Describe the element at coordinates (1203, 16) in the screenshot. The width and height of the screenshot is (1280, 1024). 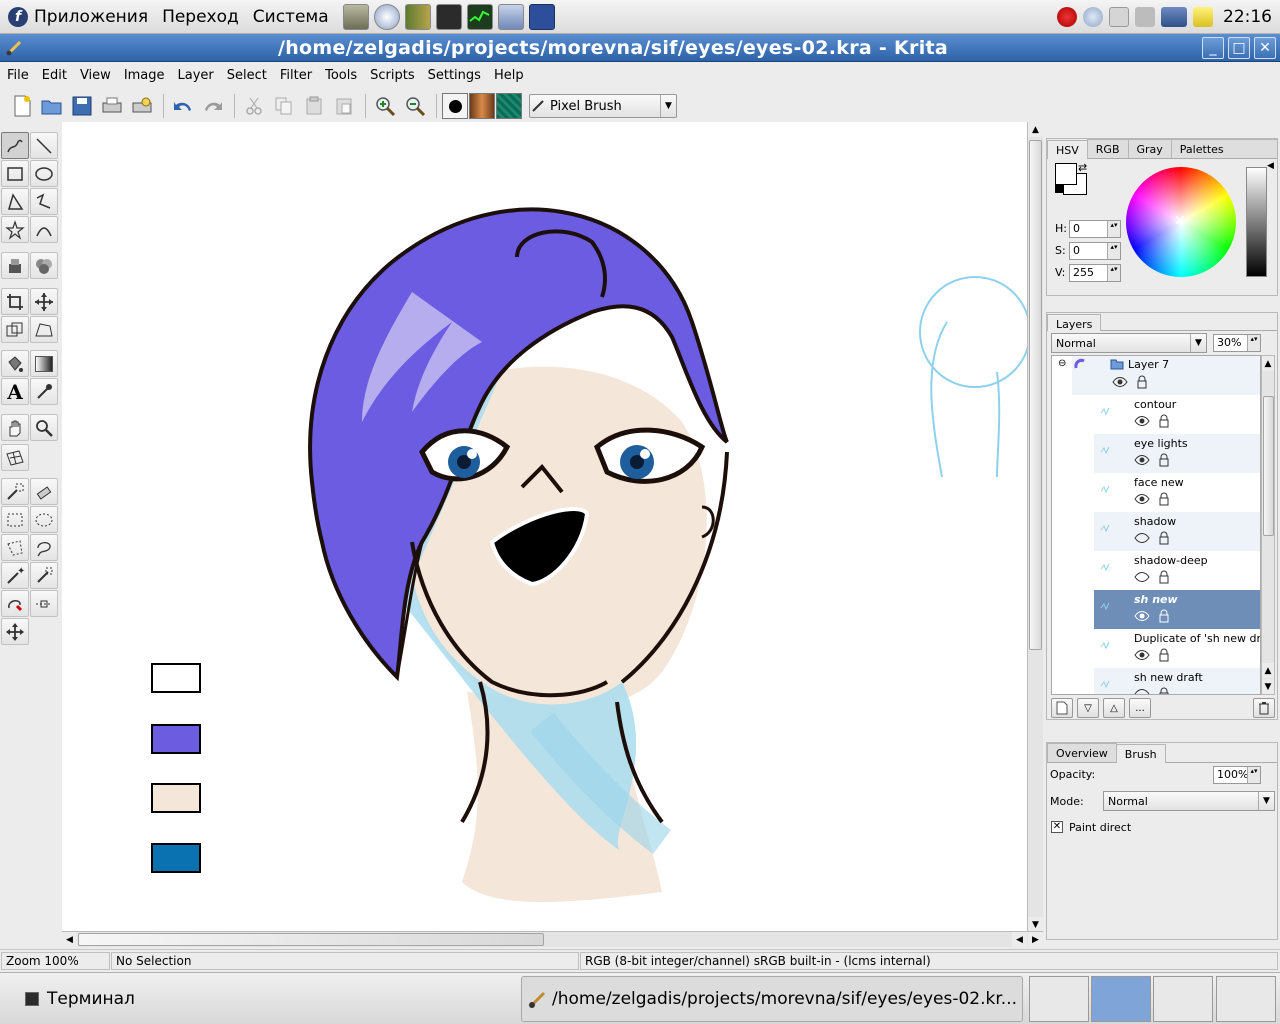
I see `notes-icon` at that location.